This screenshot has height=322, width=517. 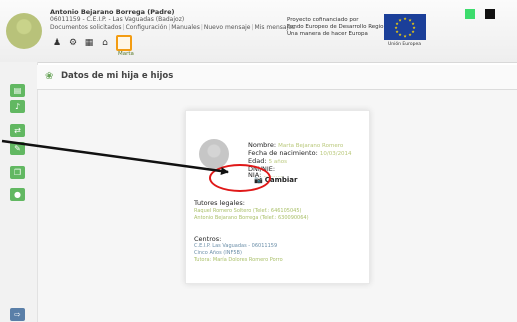 I want to click on pointer-arrow, so click(x=115, y=157).